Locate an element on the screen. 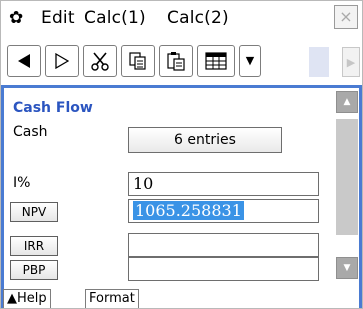 This screenshot has height=309, width=363. close-button: × is located at coordinates (346, 17).